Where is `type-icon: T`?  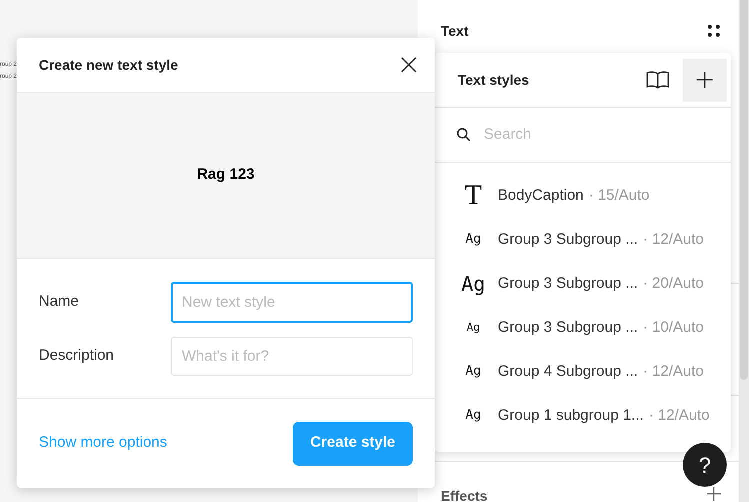 type-icon: T is located at coordinates (473, 196).